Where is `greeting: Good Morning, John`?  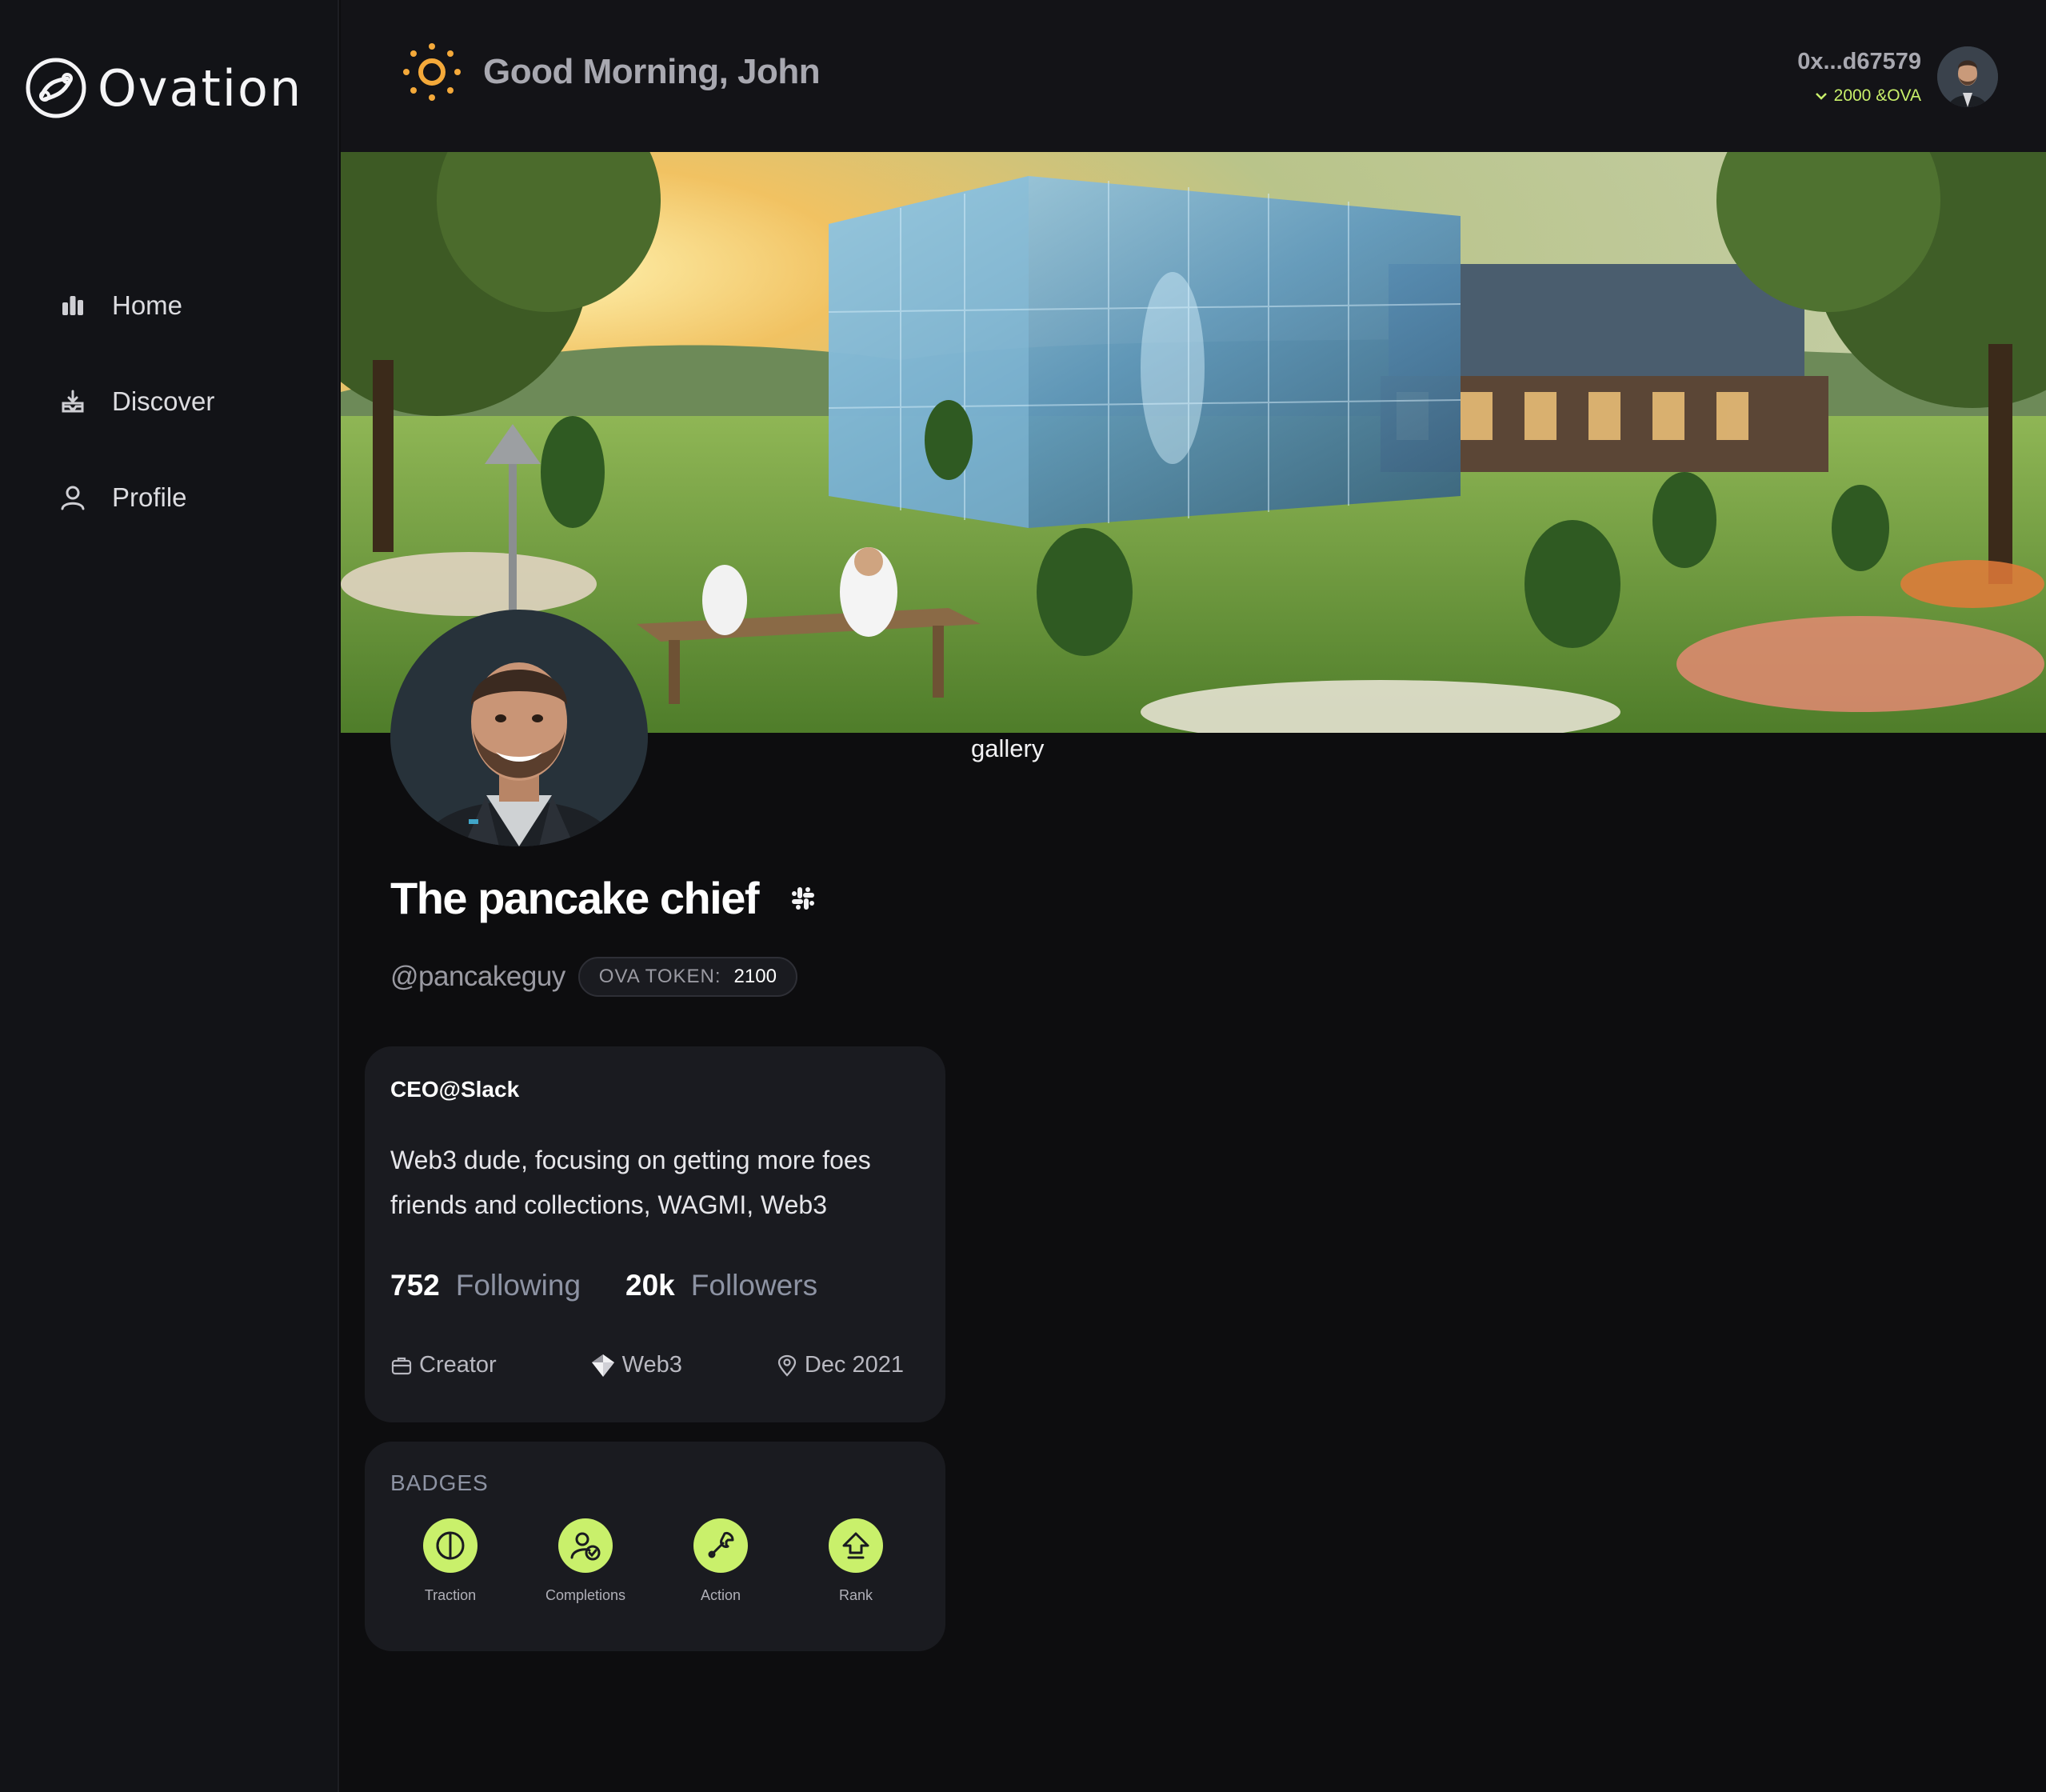 greeting: Good Morning, John is located at coordinates (611, 72).